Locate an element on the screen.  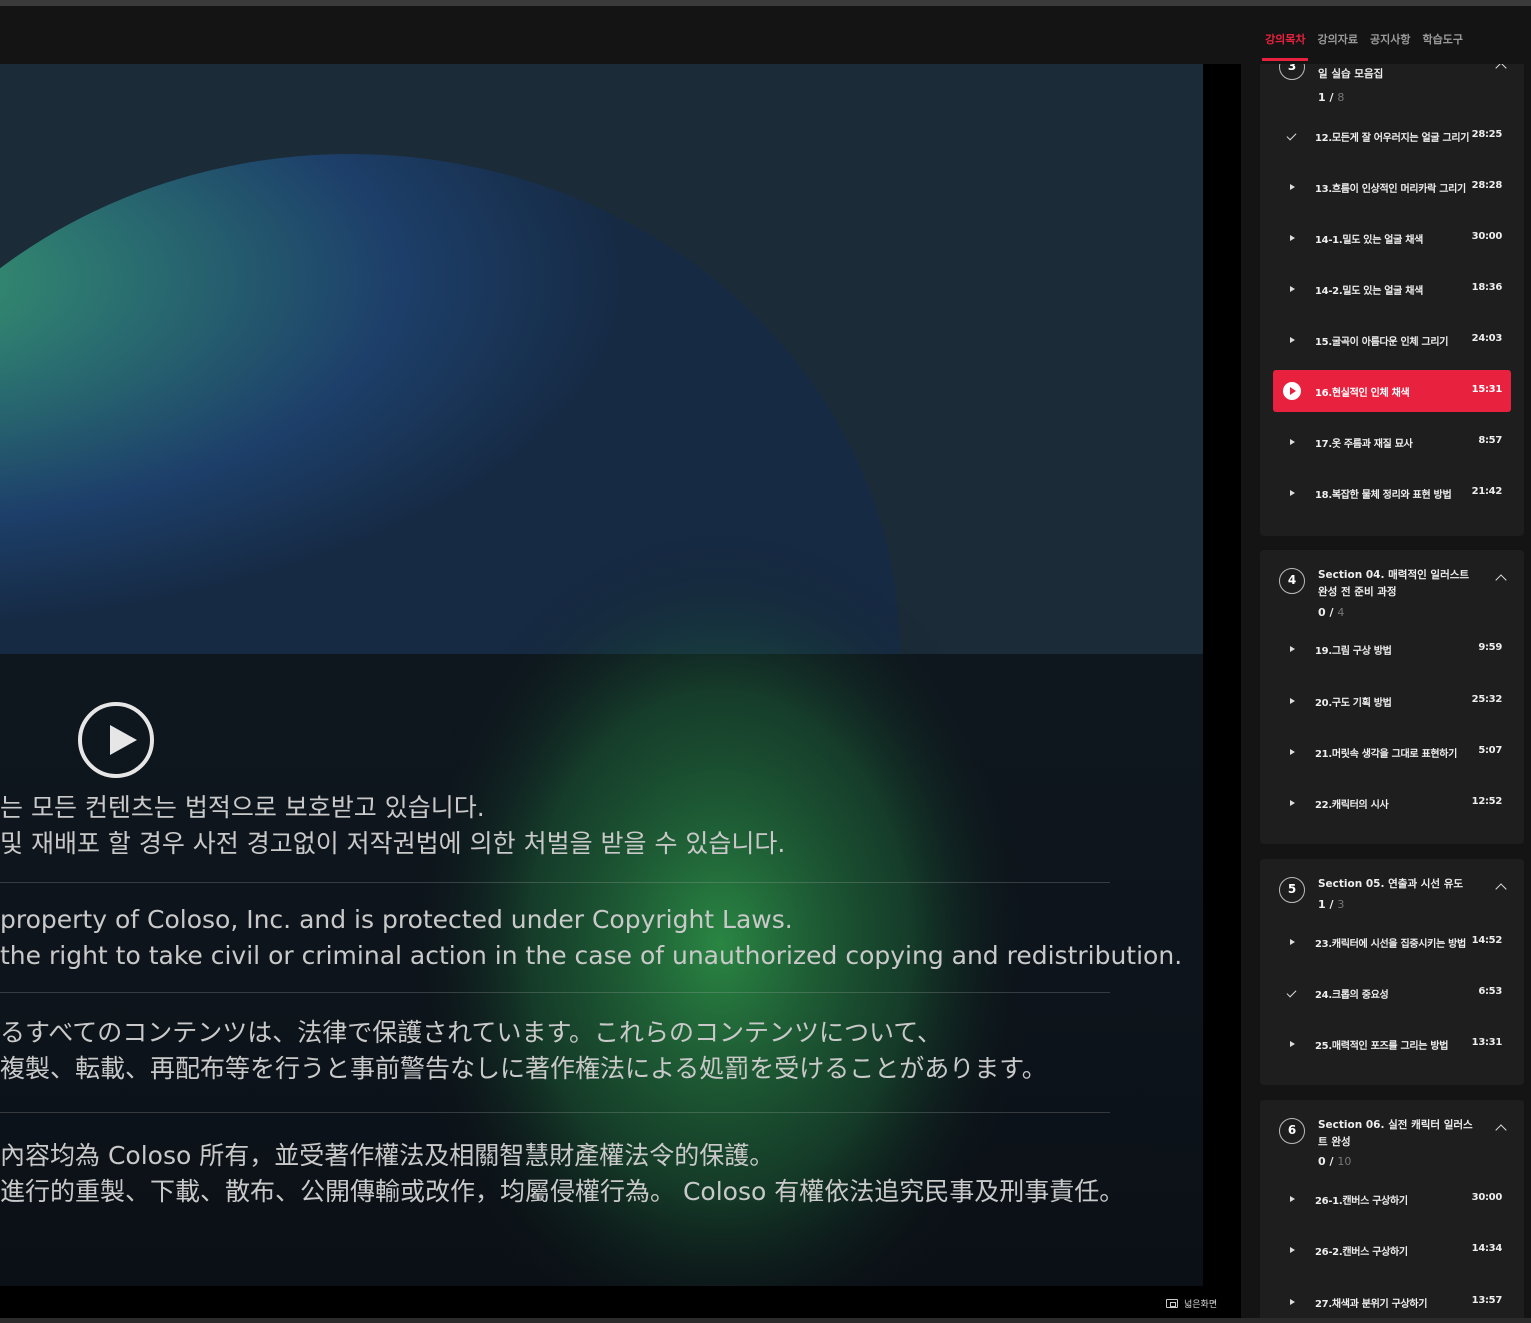
lesson-item: 21.머릿속 생각을 그대로 표현하기 5:07 is located at coordinates (1392, 752).